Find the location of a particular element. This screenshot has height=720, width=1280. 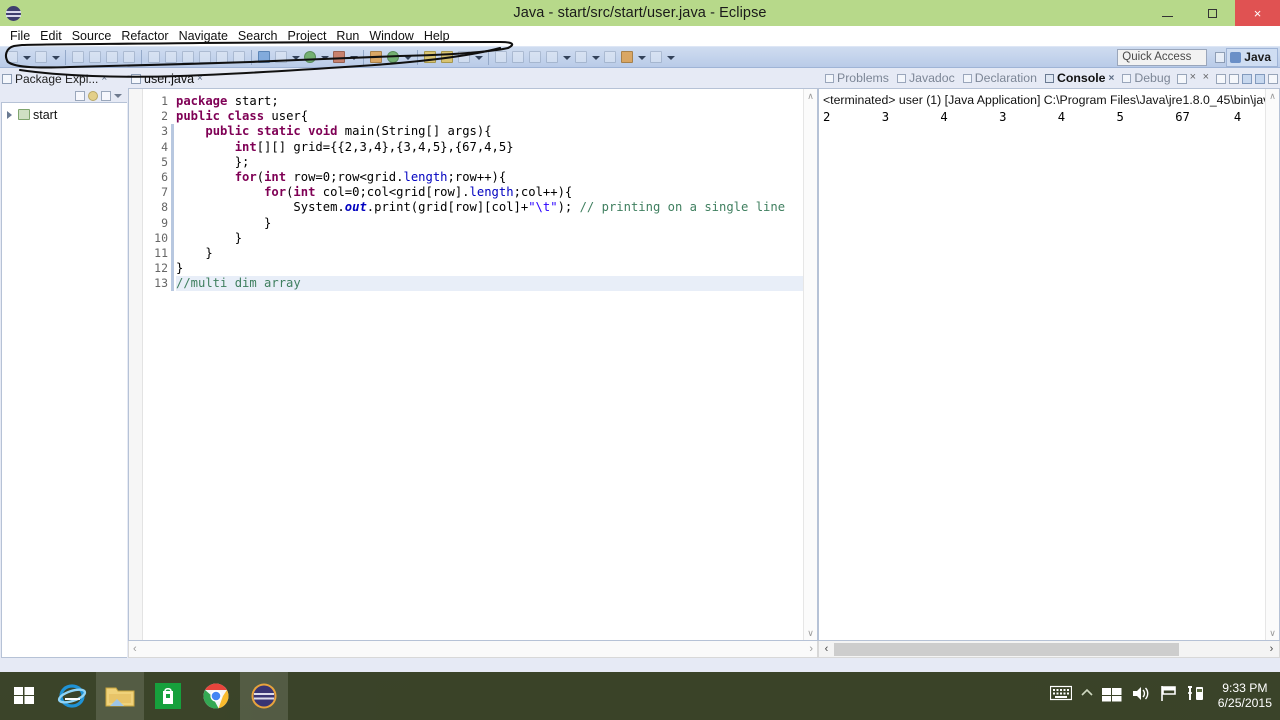

search-icon is located at coordinates (171, 57).